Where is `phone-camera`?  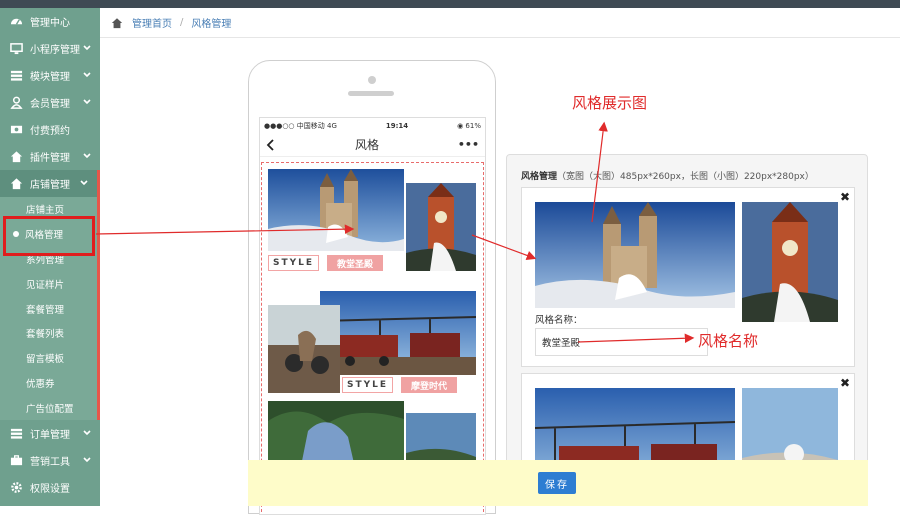 phone-camera is located at coordinates (372, 80).